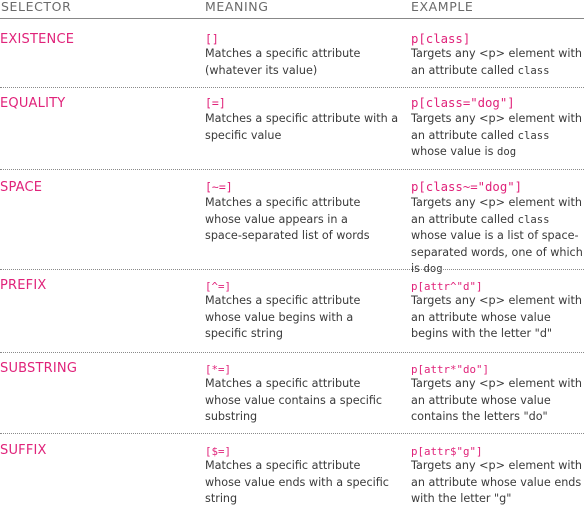 The image size is (584, 508). Describe the element at coordinates (237, 7) in the screenshot. I see `header-meaning: MEANING` at that location.